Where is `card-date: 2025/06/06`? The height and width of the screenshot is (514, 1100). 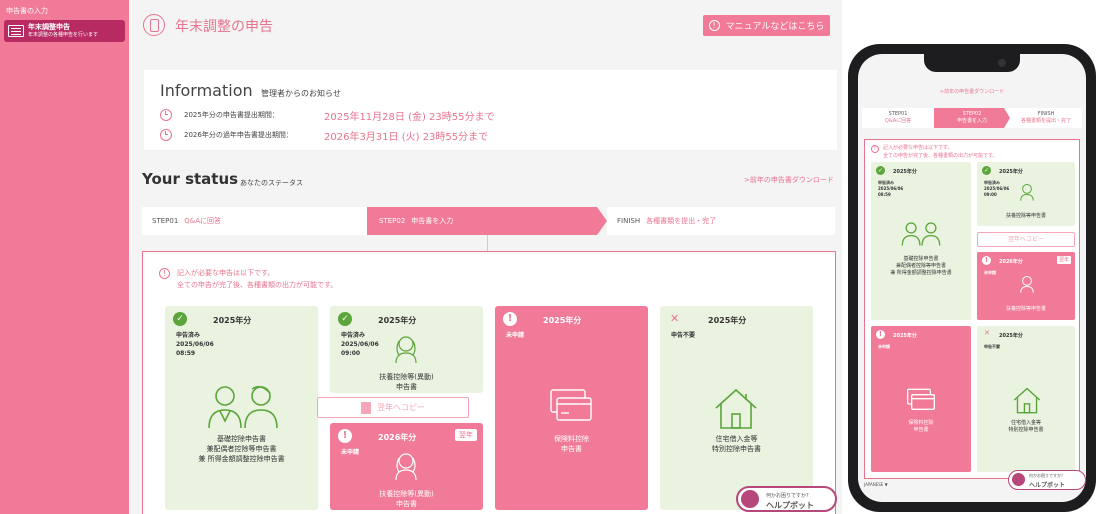 card-date: 2025/06/06 is located at coordinates (195, 344).